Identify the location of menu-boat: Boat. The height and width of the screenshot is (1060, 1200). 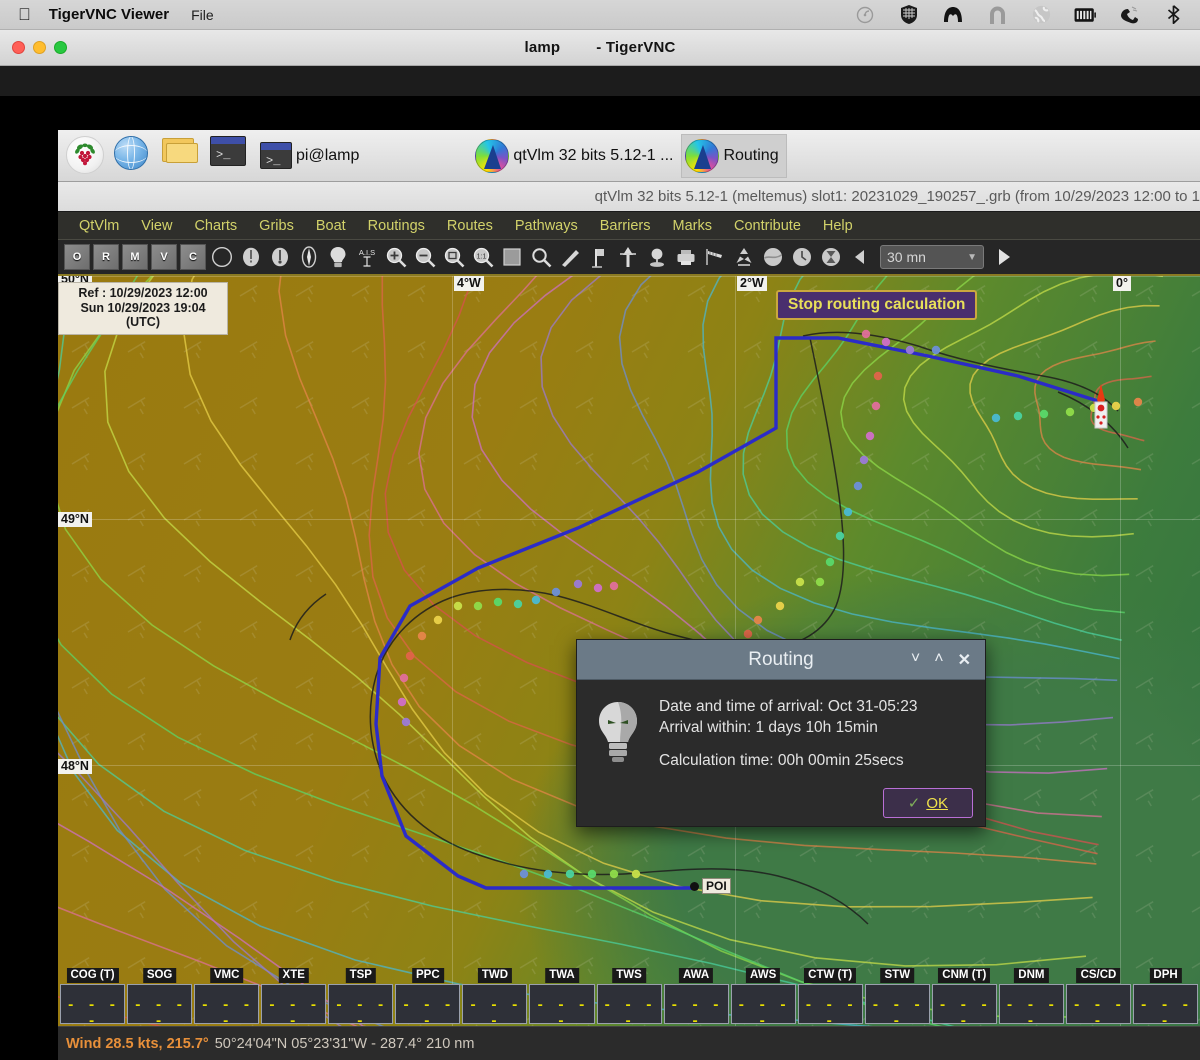
(331, 226).